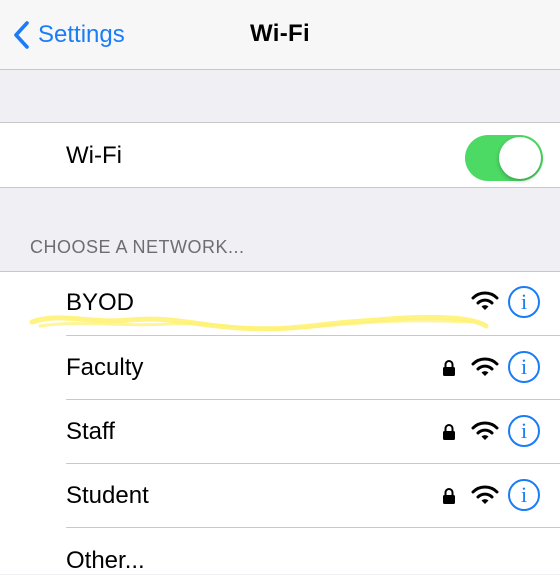 The image size is (560, 575). I want to click on wifi-toggle-switch, so click(504, 158).